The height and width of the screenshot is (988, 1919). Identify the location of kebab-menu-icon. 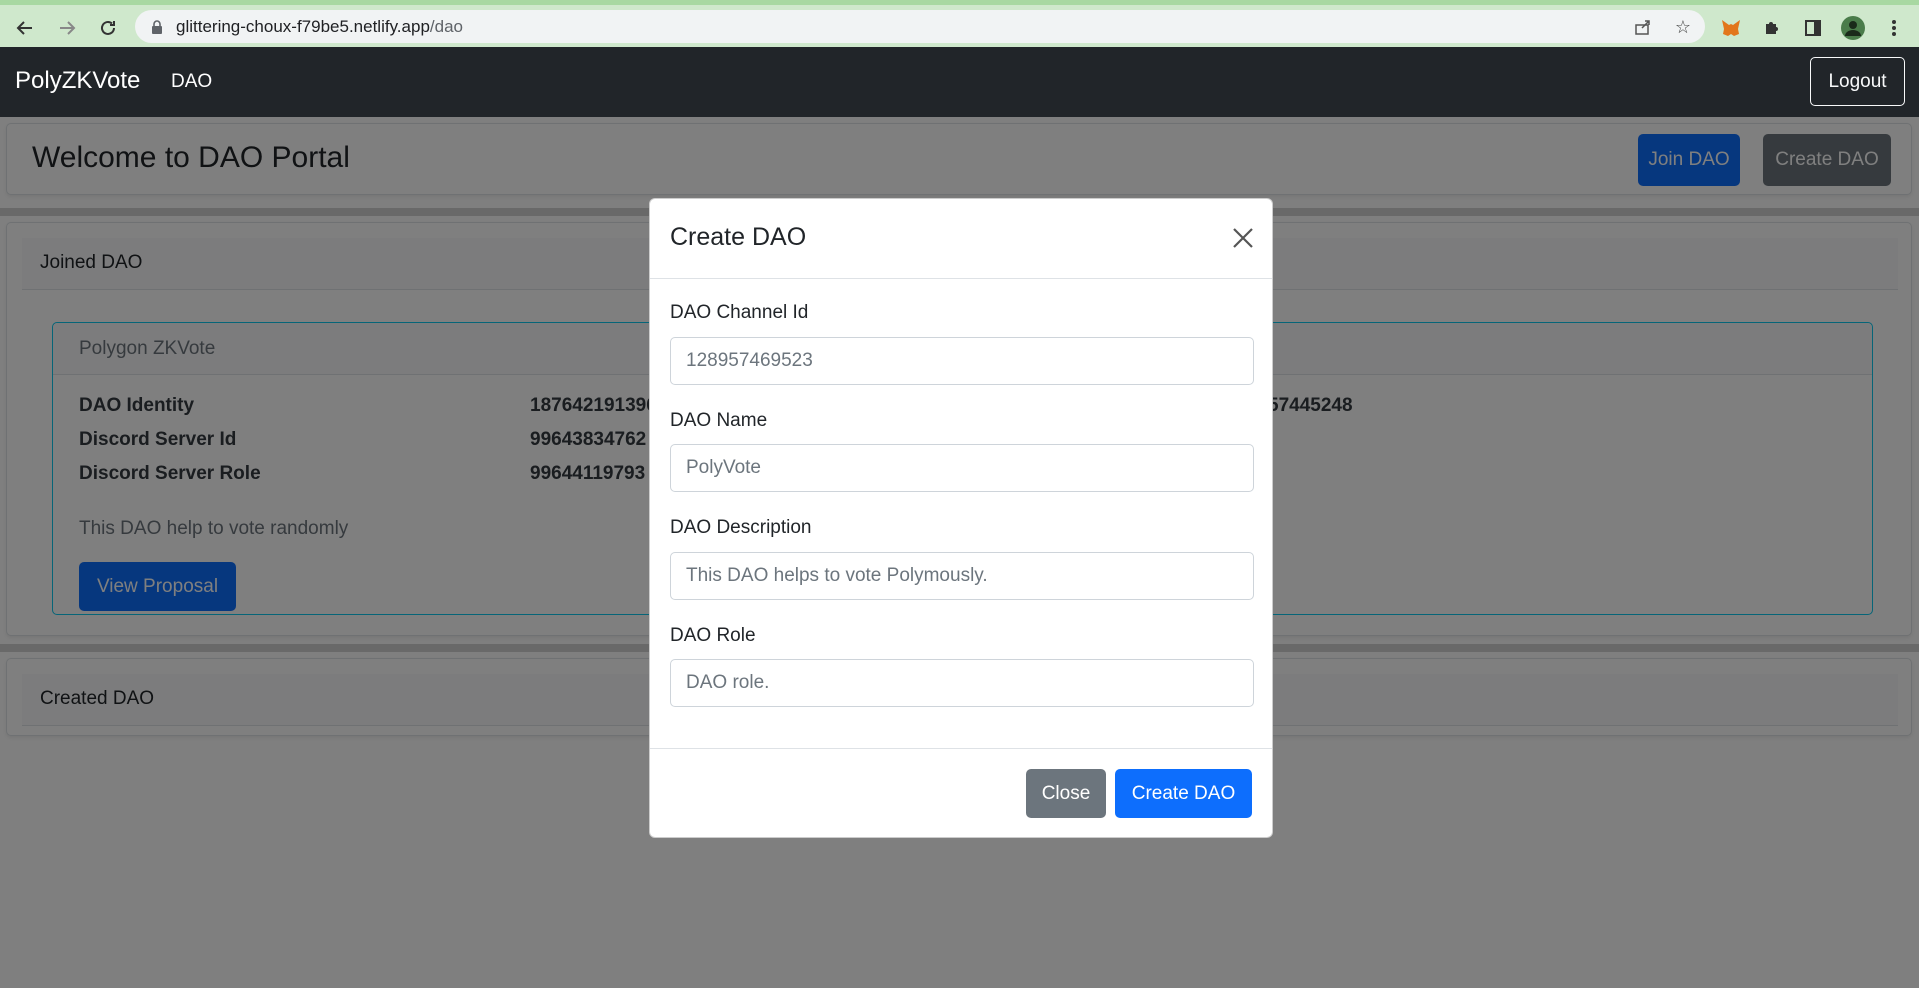
(1894, 28).